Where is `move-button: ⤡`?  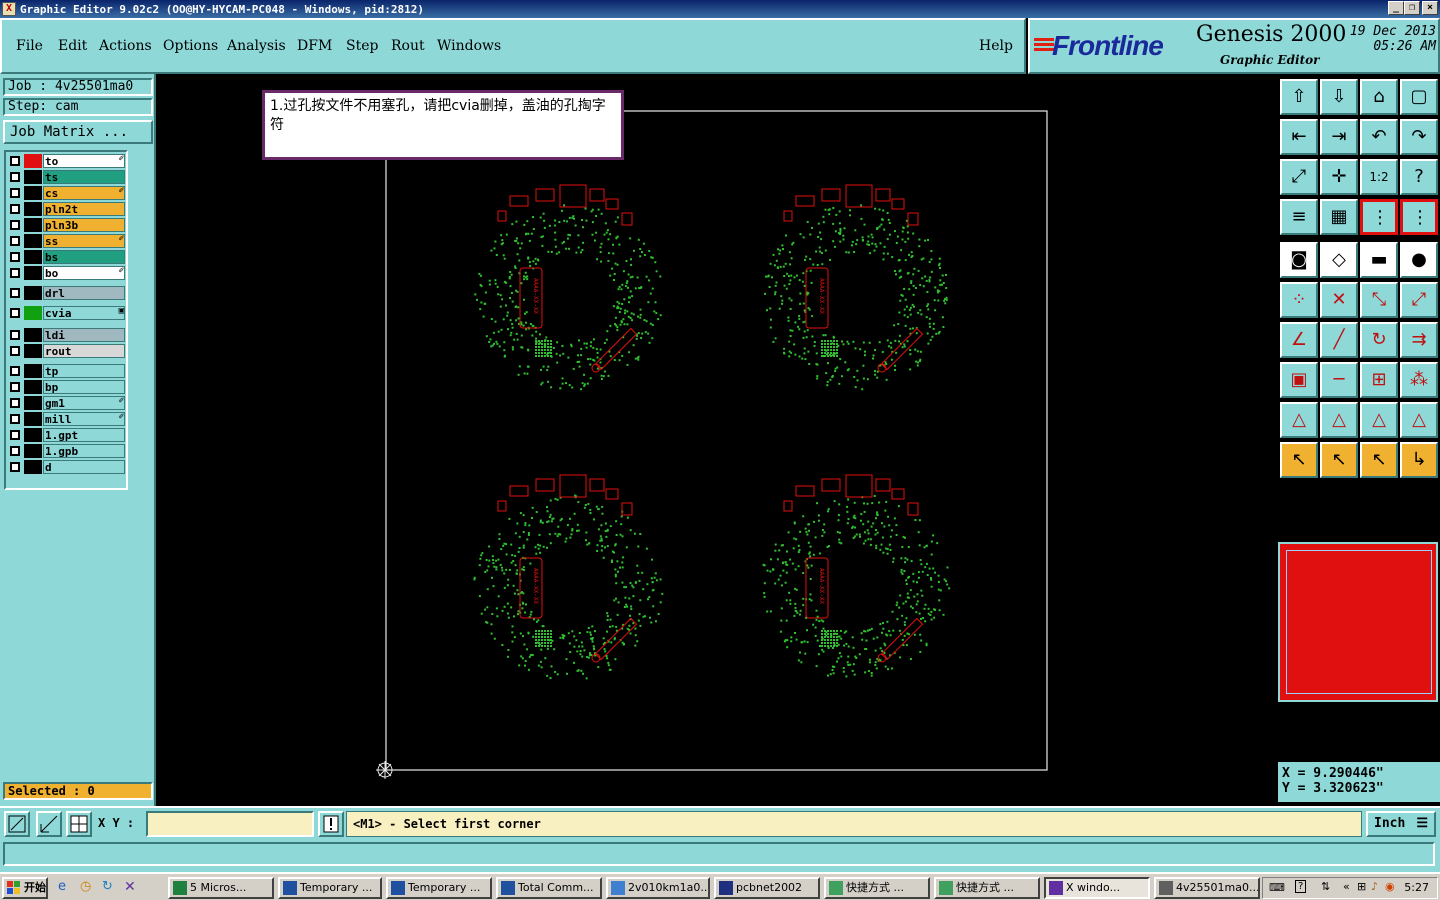
move-button: ⤡ is located at coordinates (1379, 300).